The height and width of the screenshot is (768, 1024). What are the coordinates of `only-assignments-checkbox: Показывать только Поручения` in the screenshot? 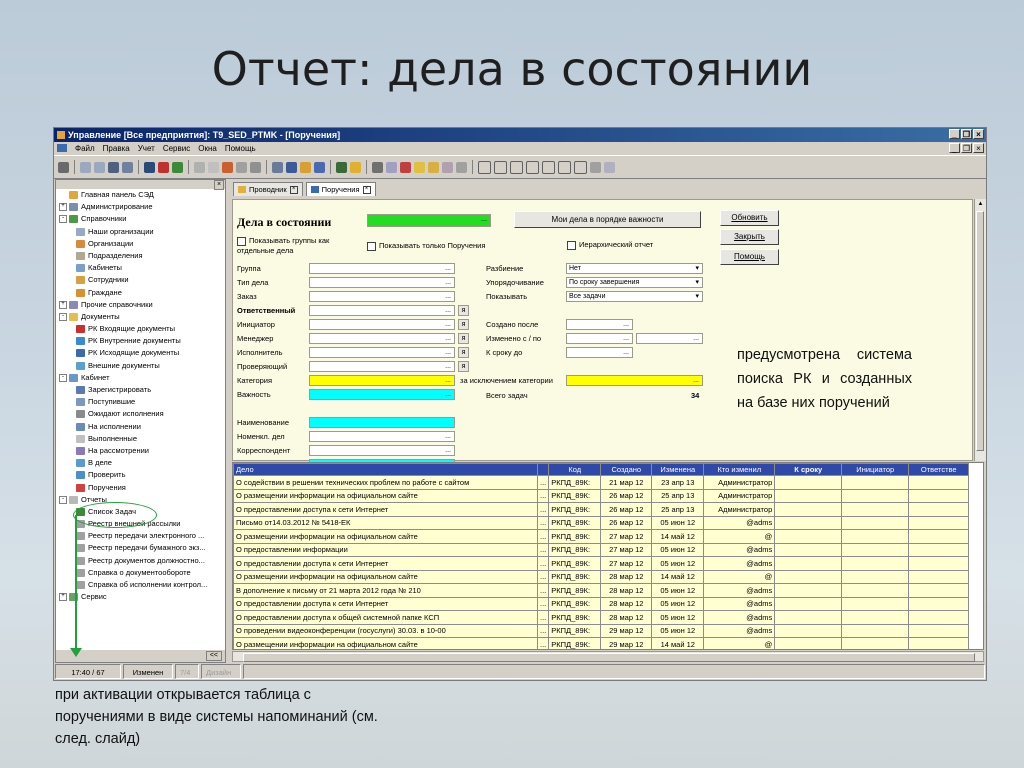 It's located at (426, 246).